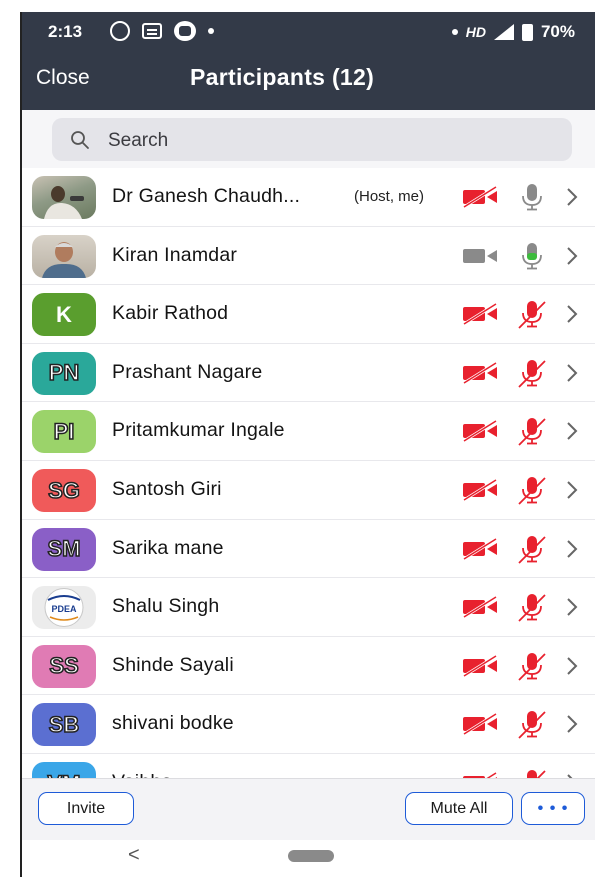 This screenshot has height=877, width=595. Describe the element at coordinates (166, 606) in the screenshot. I see `participant-name: Shalu Singh` at that location.